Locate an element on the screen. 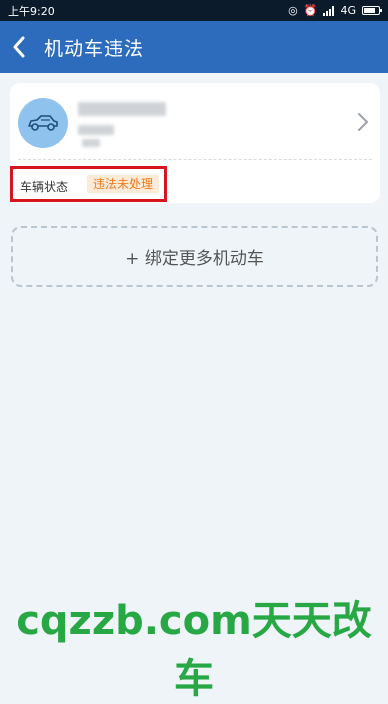 The width and height of the screenshot is (388, 704). bind-more-vehicles-button: + 绑定更多机动车 is located at coordinates (194, 256).